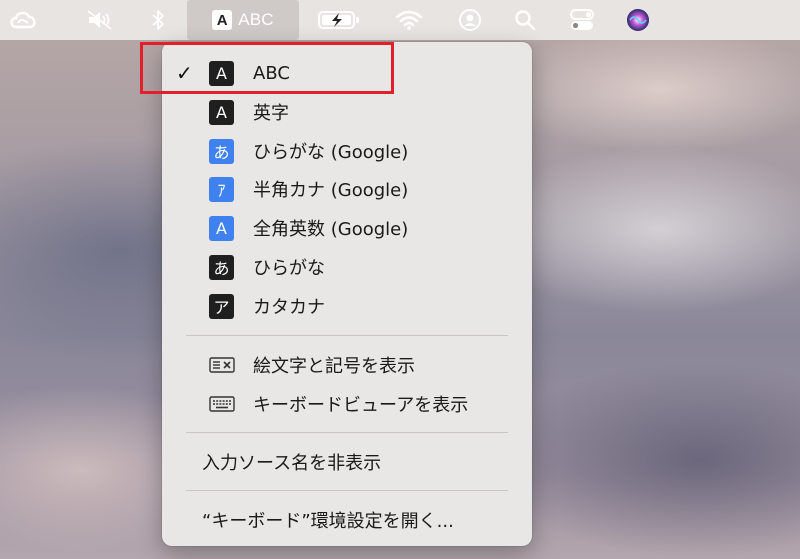  Describe the element at coordinates (582, 20) in the screenshot. I see `control-center-icon` at that location.